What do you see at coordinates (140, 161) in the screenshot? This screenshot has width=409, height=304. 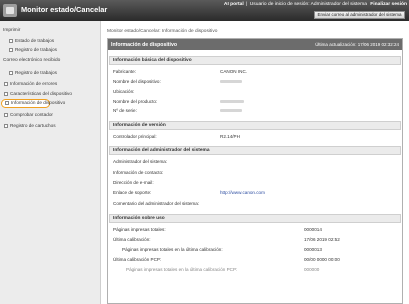 I see `administrador-label: Administrador del sistema:` at bounding box center [140, 161].